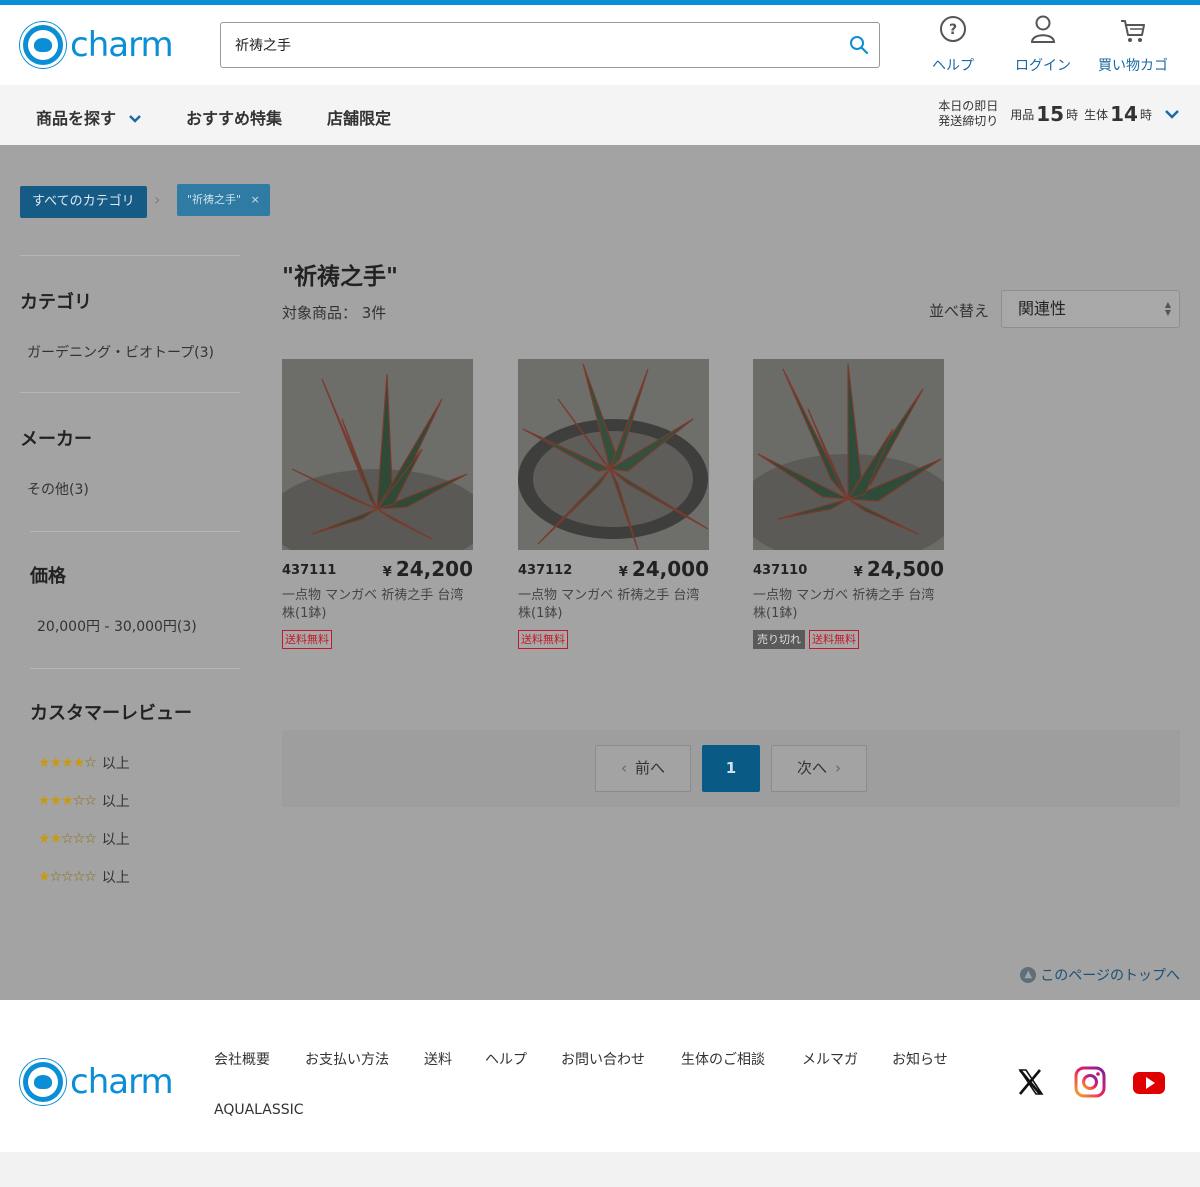  I want to click on live-cutoff-hour: 14, so click(1124, 114).